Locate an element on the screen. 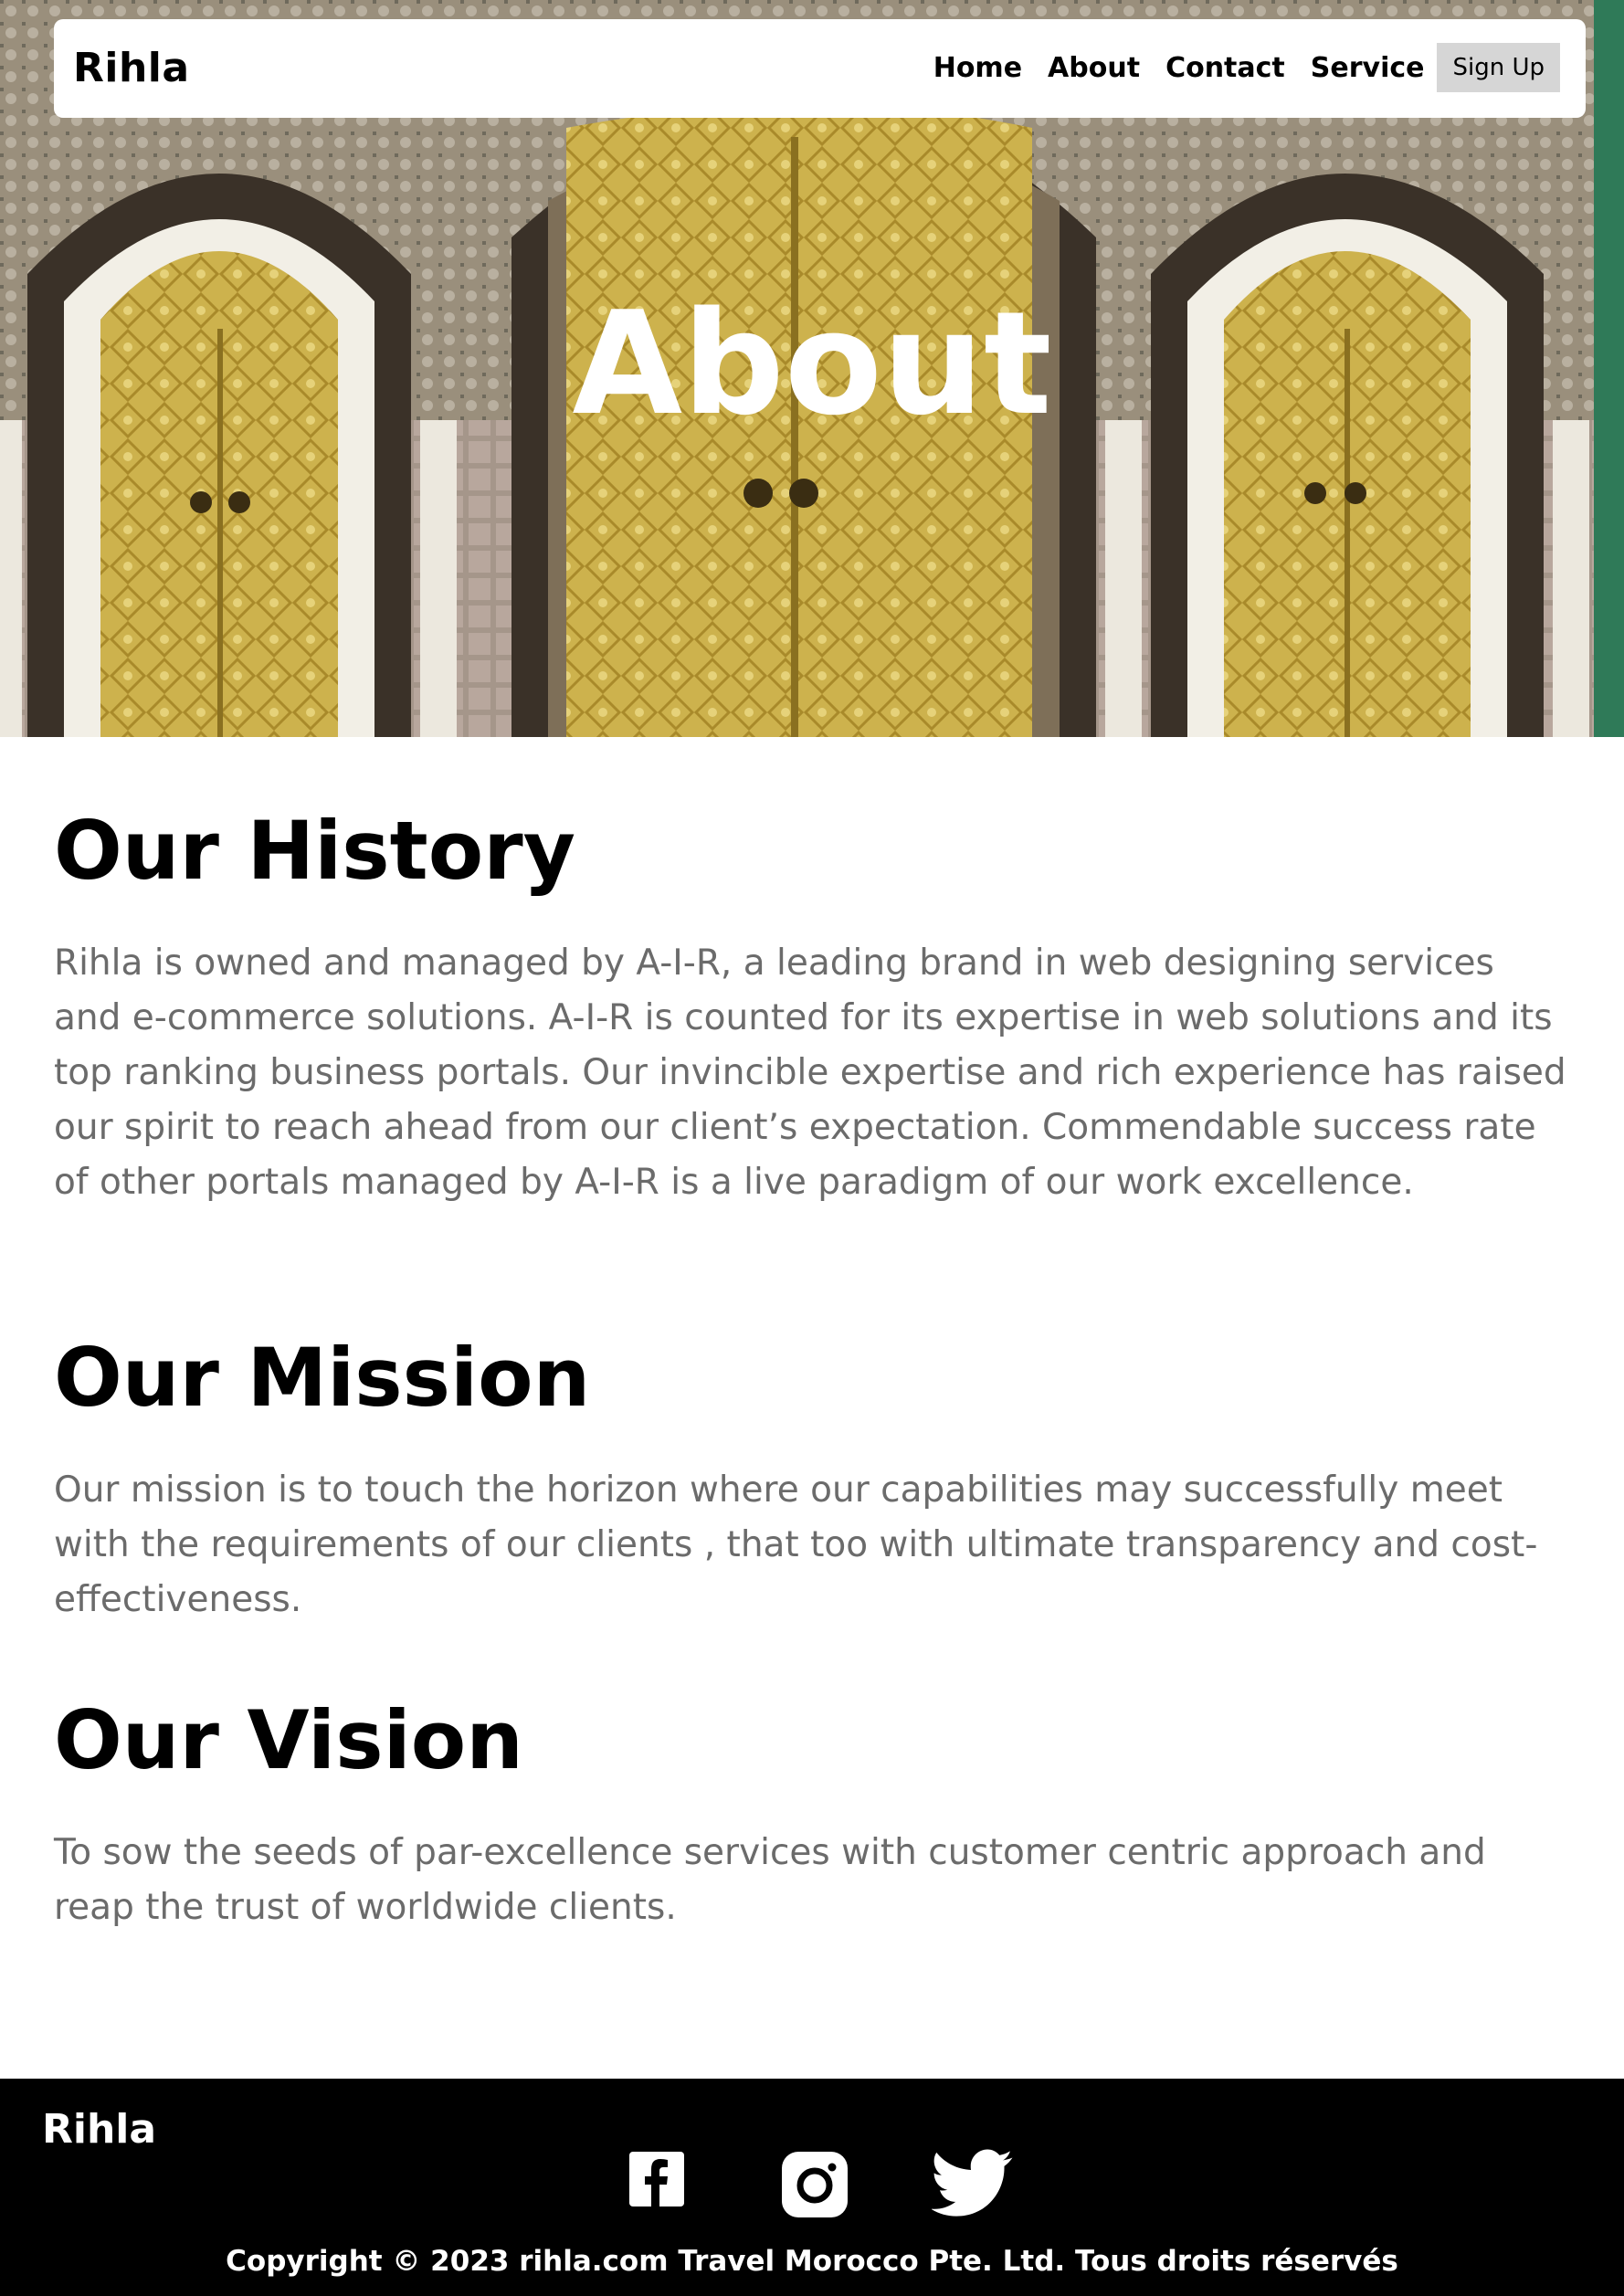 The width and height of the screenshot is (1624, 2296). nav-link-service: Service is located at coordinates (1368, 68).